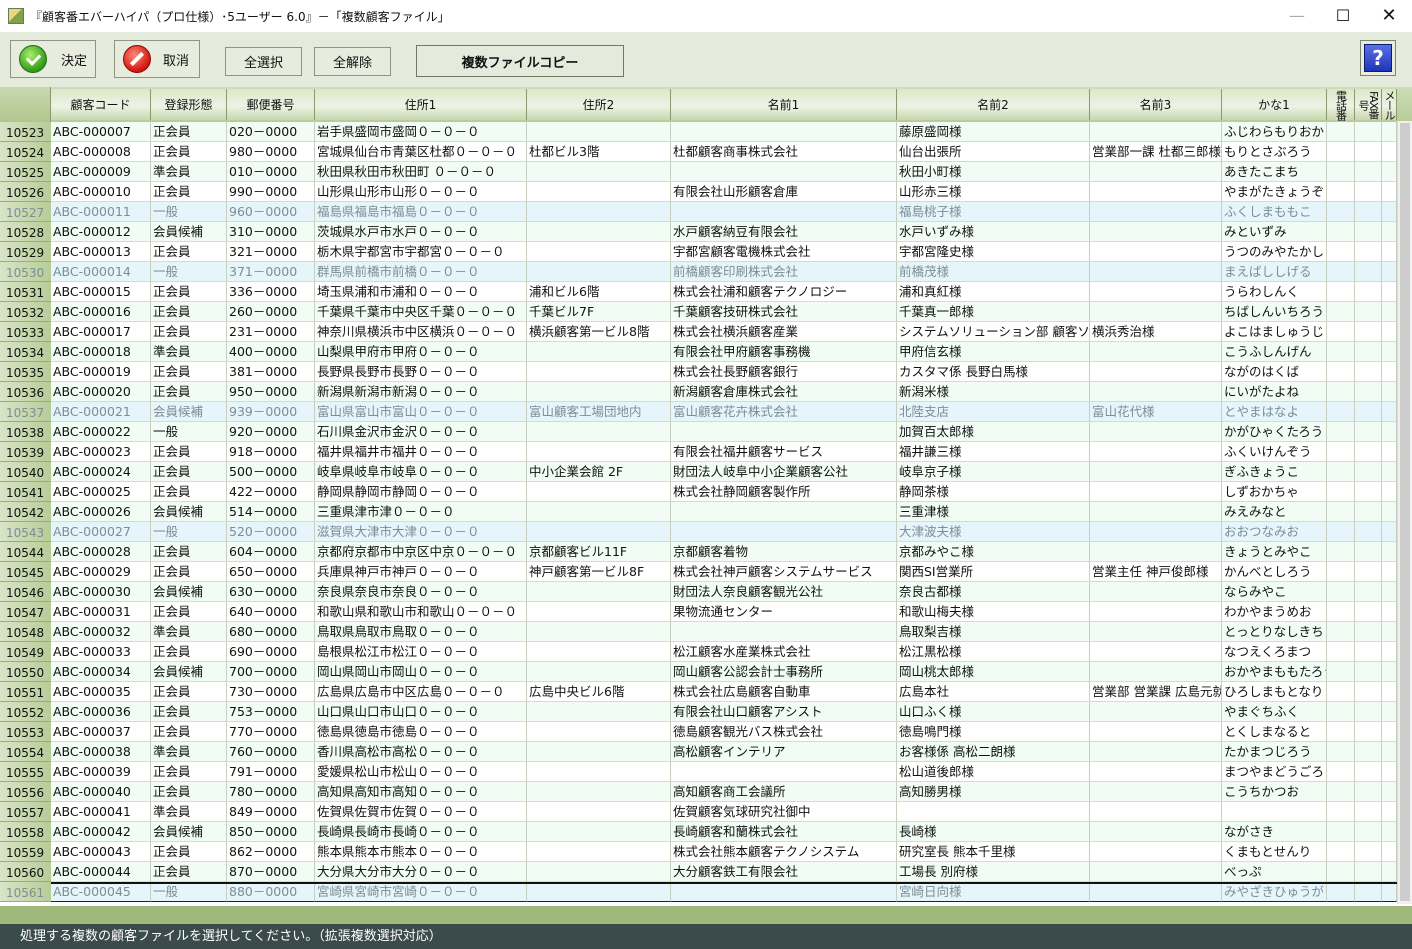 This screenshot has height=949, width=1412. Describe the element at coordinates (101, 672) in the screenshot. I see `table-cell: ABC-000034` at that location.